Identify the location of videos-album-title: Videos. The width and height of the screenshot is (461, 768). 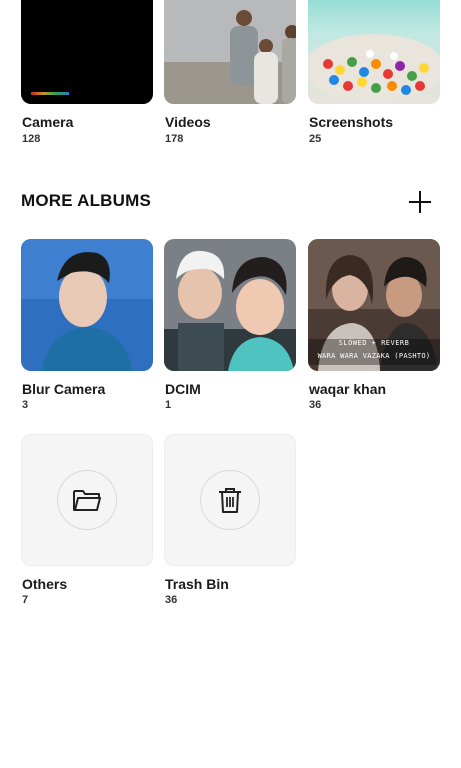
(188, 122).